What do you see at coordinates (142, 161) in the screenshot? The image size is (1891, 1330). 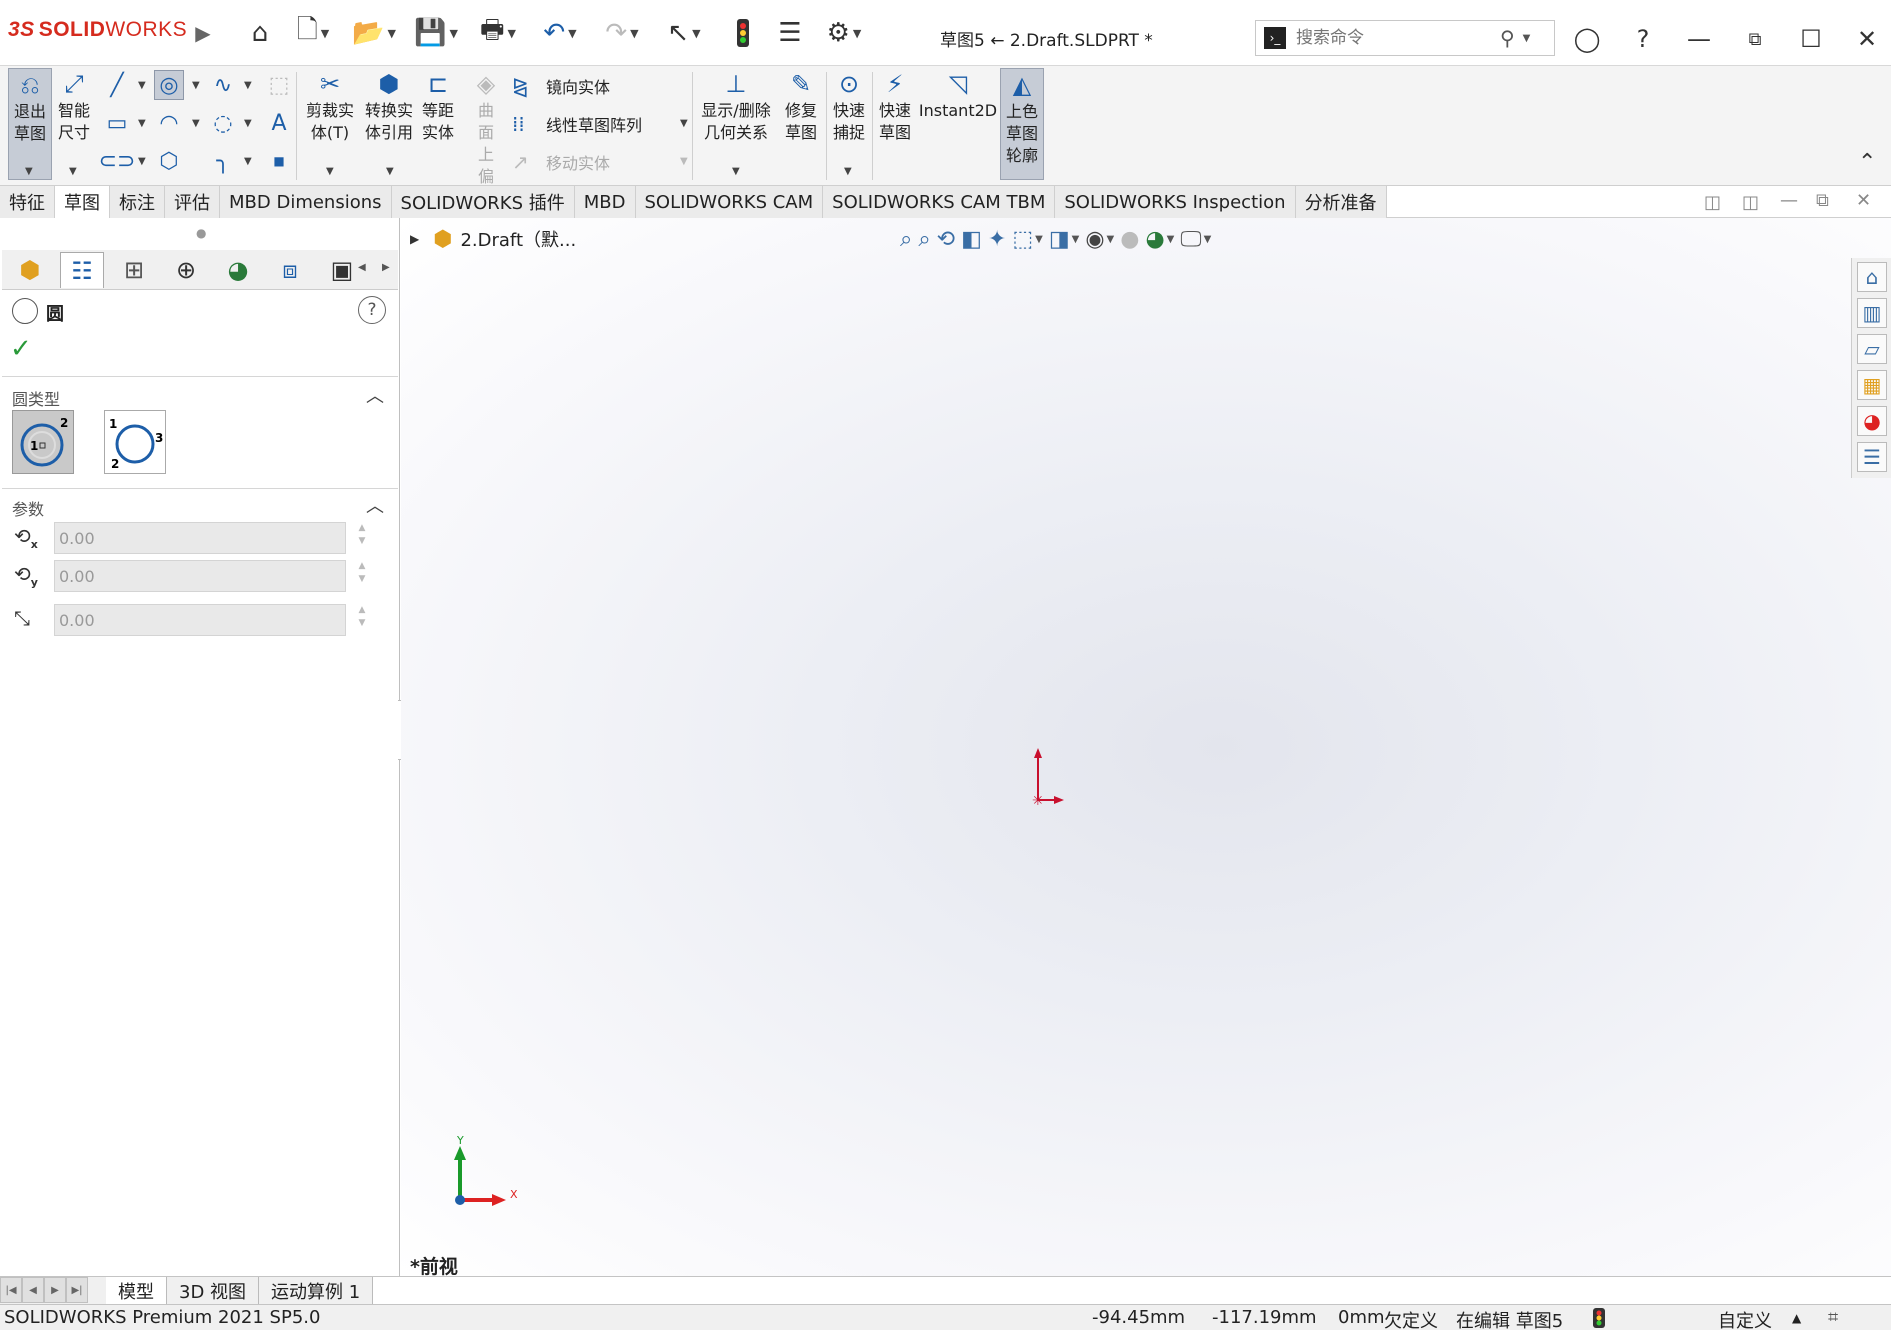 I see `slot-dropdown: ▼` at bounding box center [142, 161].